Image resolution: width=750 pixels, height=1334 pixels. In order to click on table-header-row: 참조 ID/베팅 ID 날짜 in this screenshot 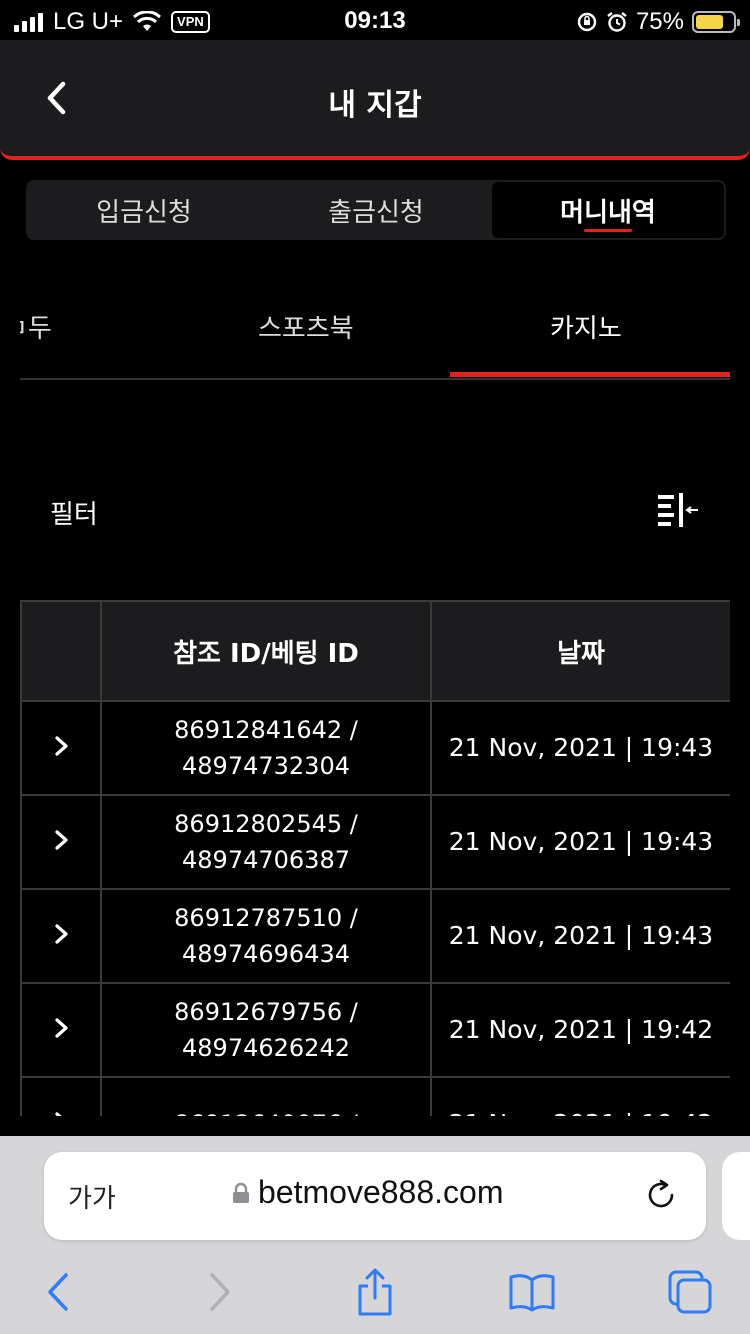, I will do `click(375, 651)`.